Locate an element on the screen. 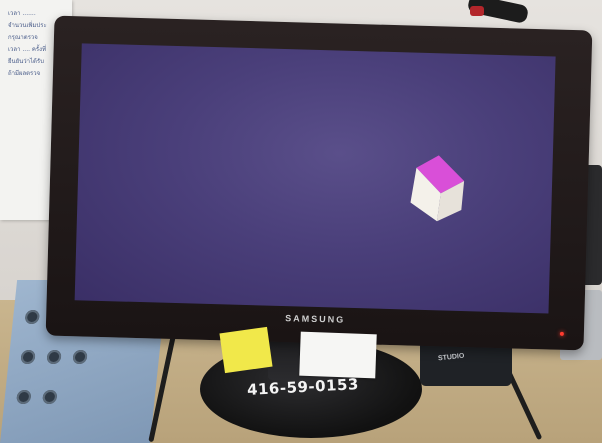 This screenshot has width=602, height=443. sticky-note is located at coordinates (246, 350).